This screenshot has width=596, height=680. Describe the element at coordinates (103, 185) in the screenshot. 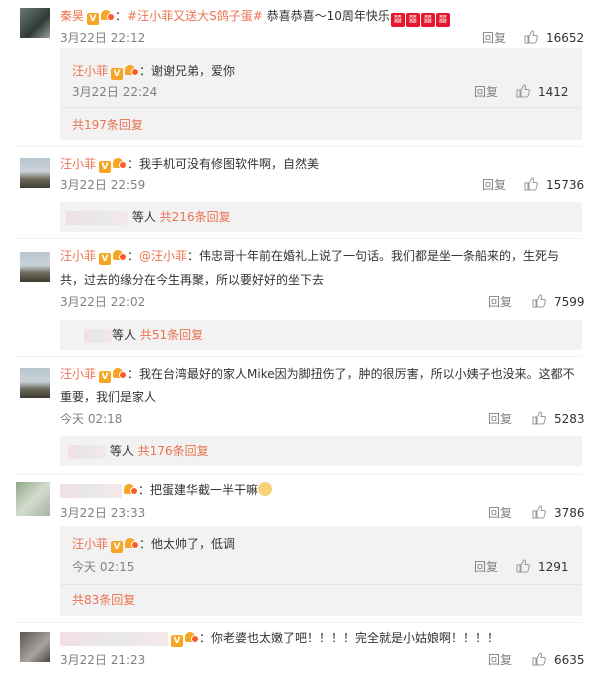

I see `comment-time: 3月22日 22:59` at that location.